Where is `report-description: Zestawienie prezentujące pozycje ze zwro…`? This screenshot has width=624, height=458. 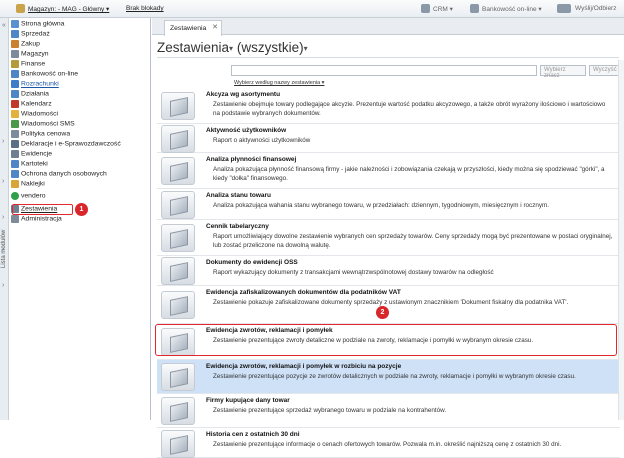
report-description: Zestawienie prezentujące pozycje ze zwro… is located at coordinates (394, 376).